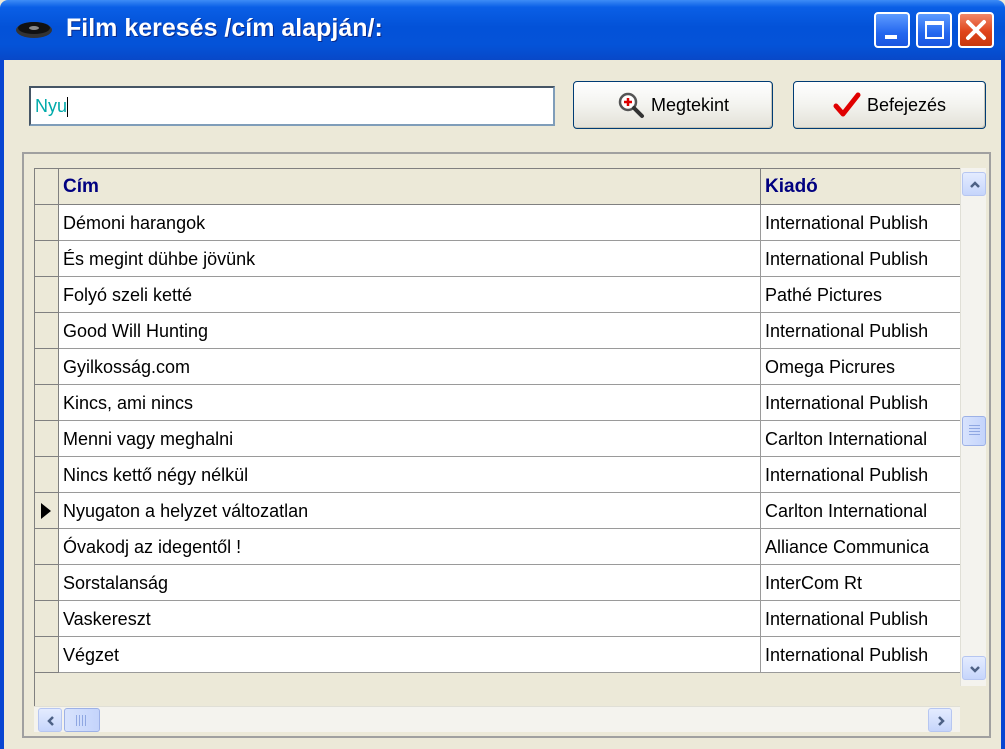  What do you see at coordinates (68, 107) in the screenshot?
I see `text-caret` at bounding box center [68, 107].